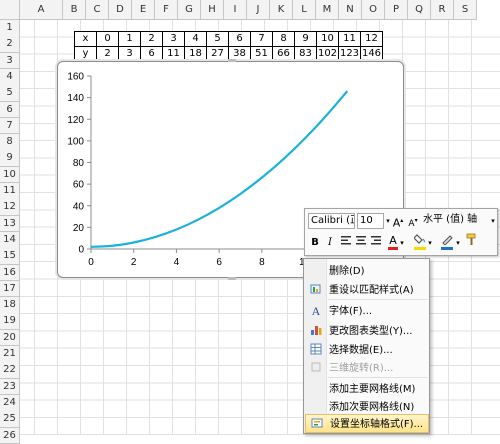  Describe the element at coordinates (459, 221) in the screenshot. I see `chart-element-selector: 水平 (值) 轴` at that location.